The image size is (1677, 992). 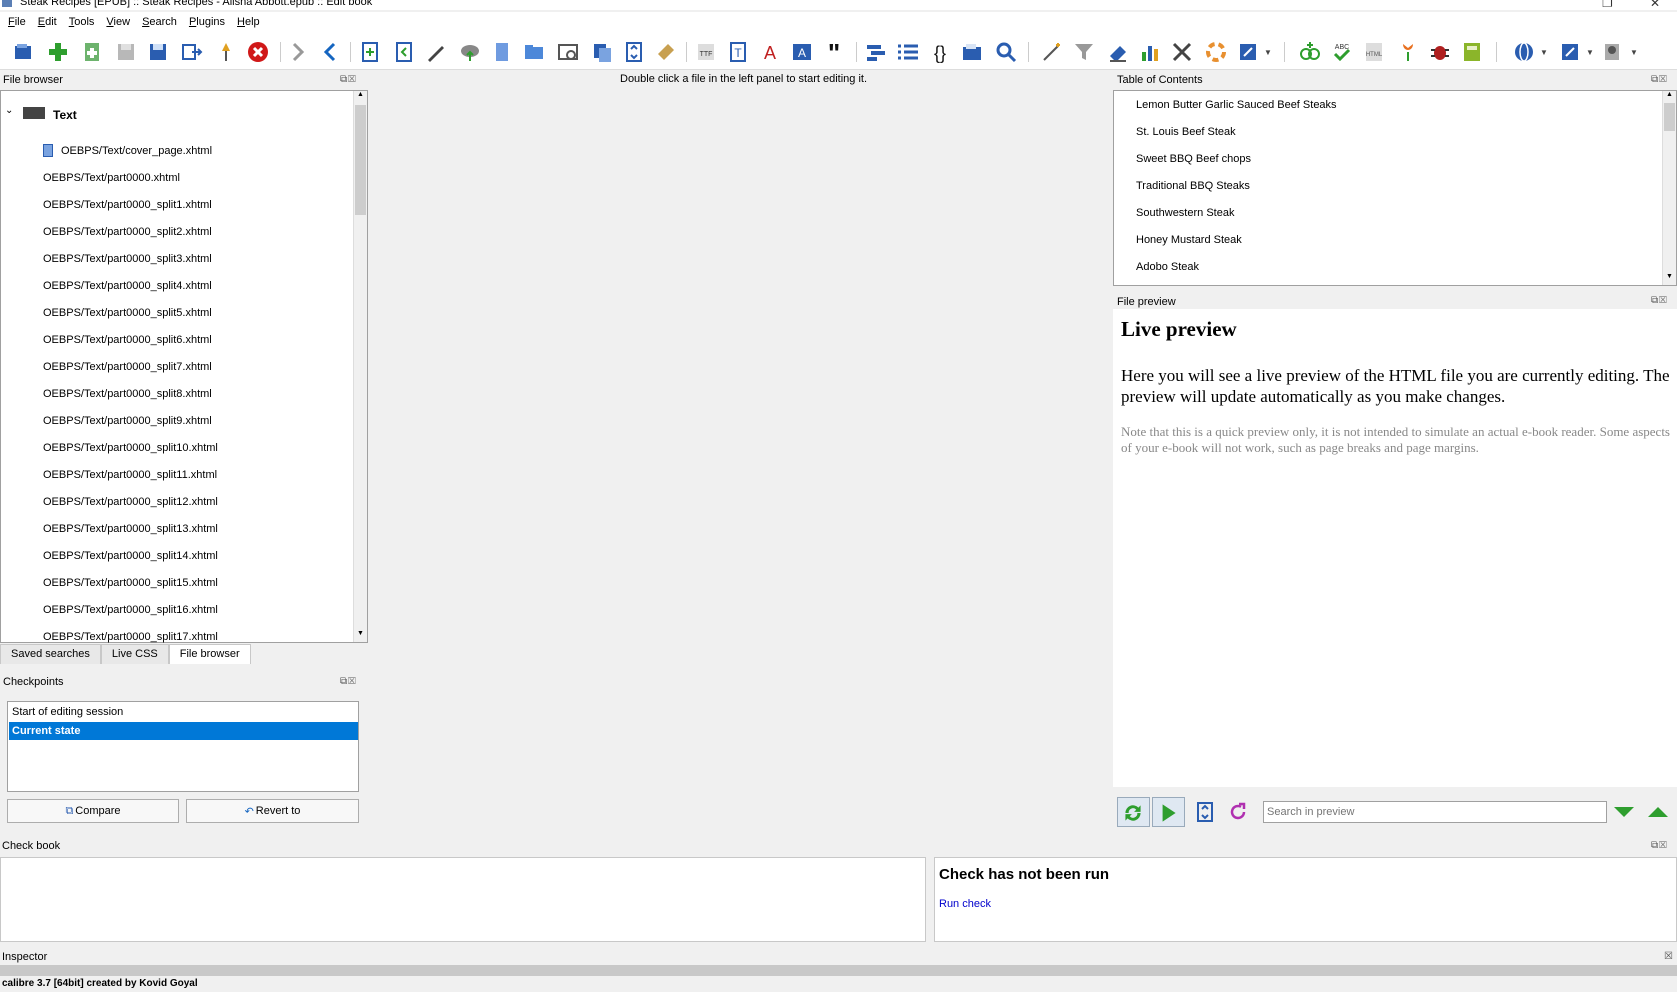 What do you see at coordinates (226, 52) in the screenshot?
I see `pin-icon` at bounding box center [226, 52].